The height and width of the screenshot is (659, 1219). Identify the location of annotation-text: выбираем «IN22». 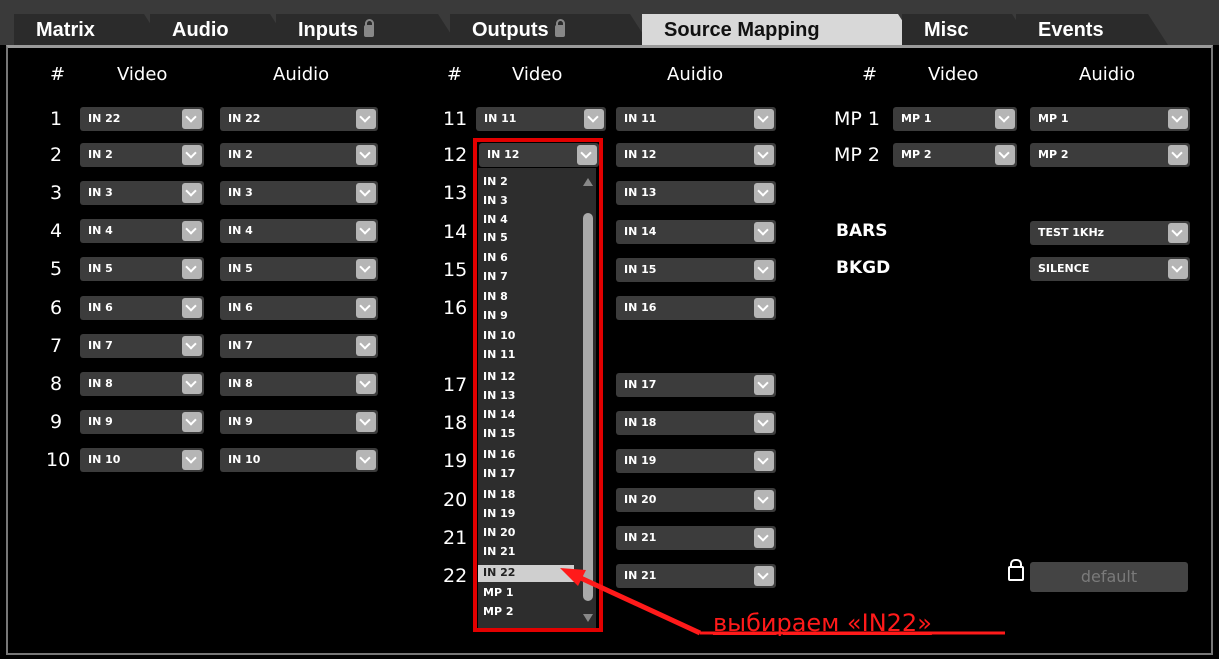
(822, 623).